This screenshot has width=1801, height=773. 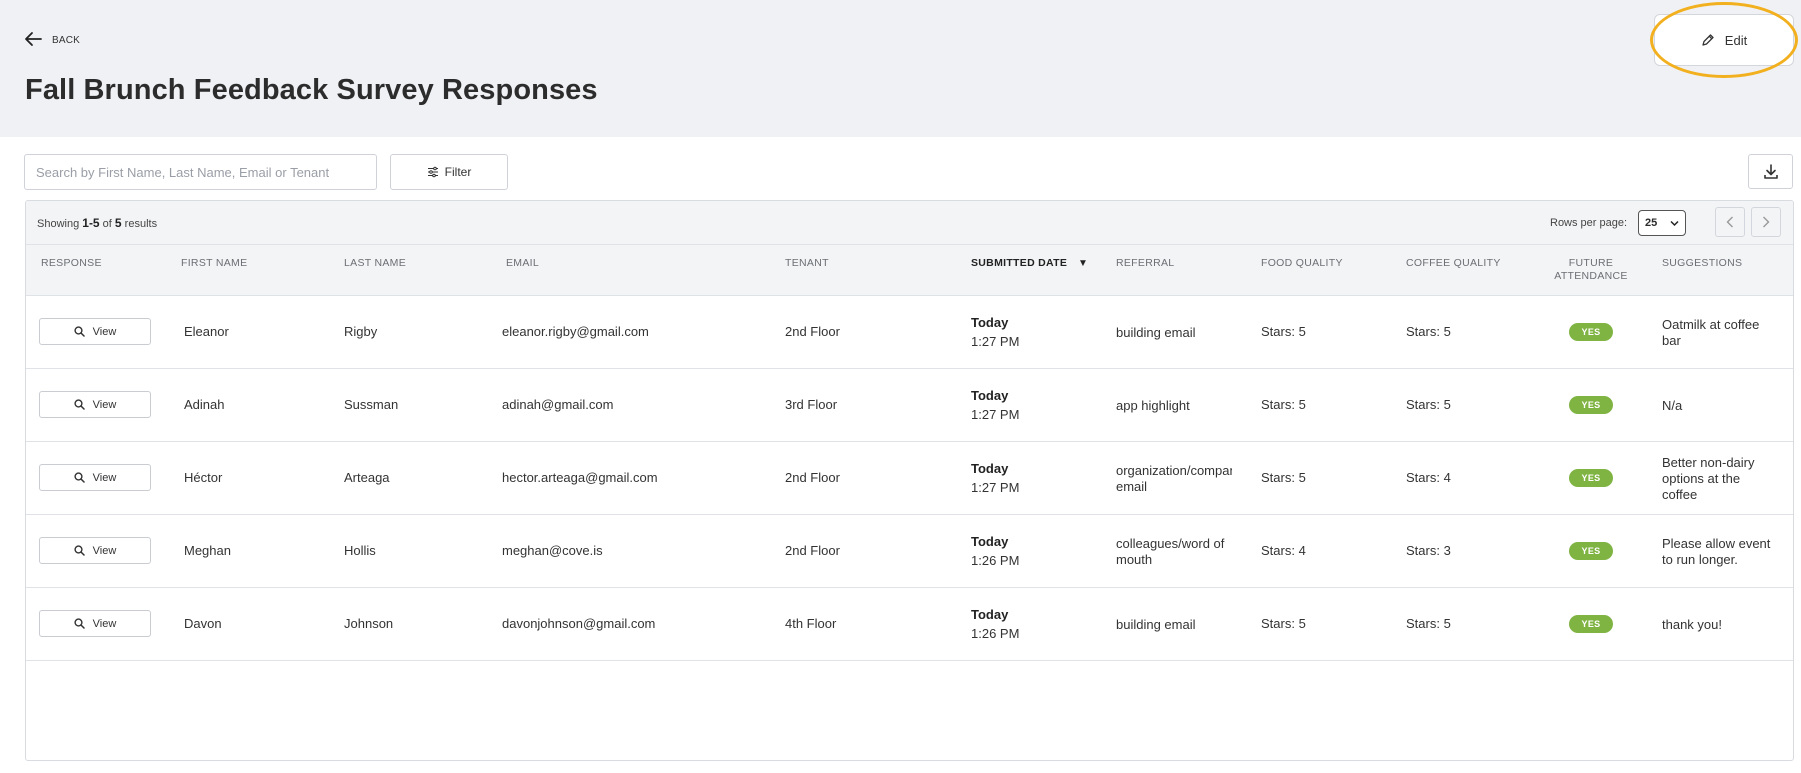 I want to click on first-name-cell: Eleanor, so click(x=206, y=331).